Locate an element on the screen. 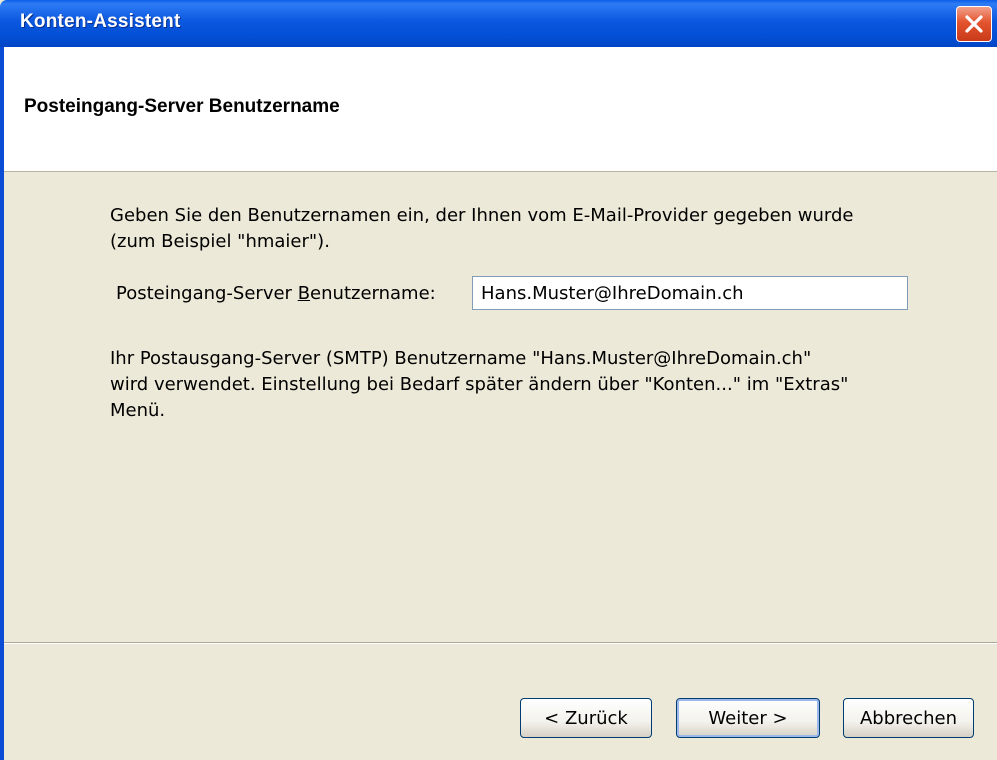  cancel-button: Abbrechen is located at coordinates (908, 718).